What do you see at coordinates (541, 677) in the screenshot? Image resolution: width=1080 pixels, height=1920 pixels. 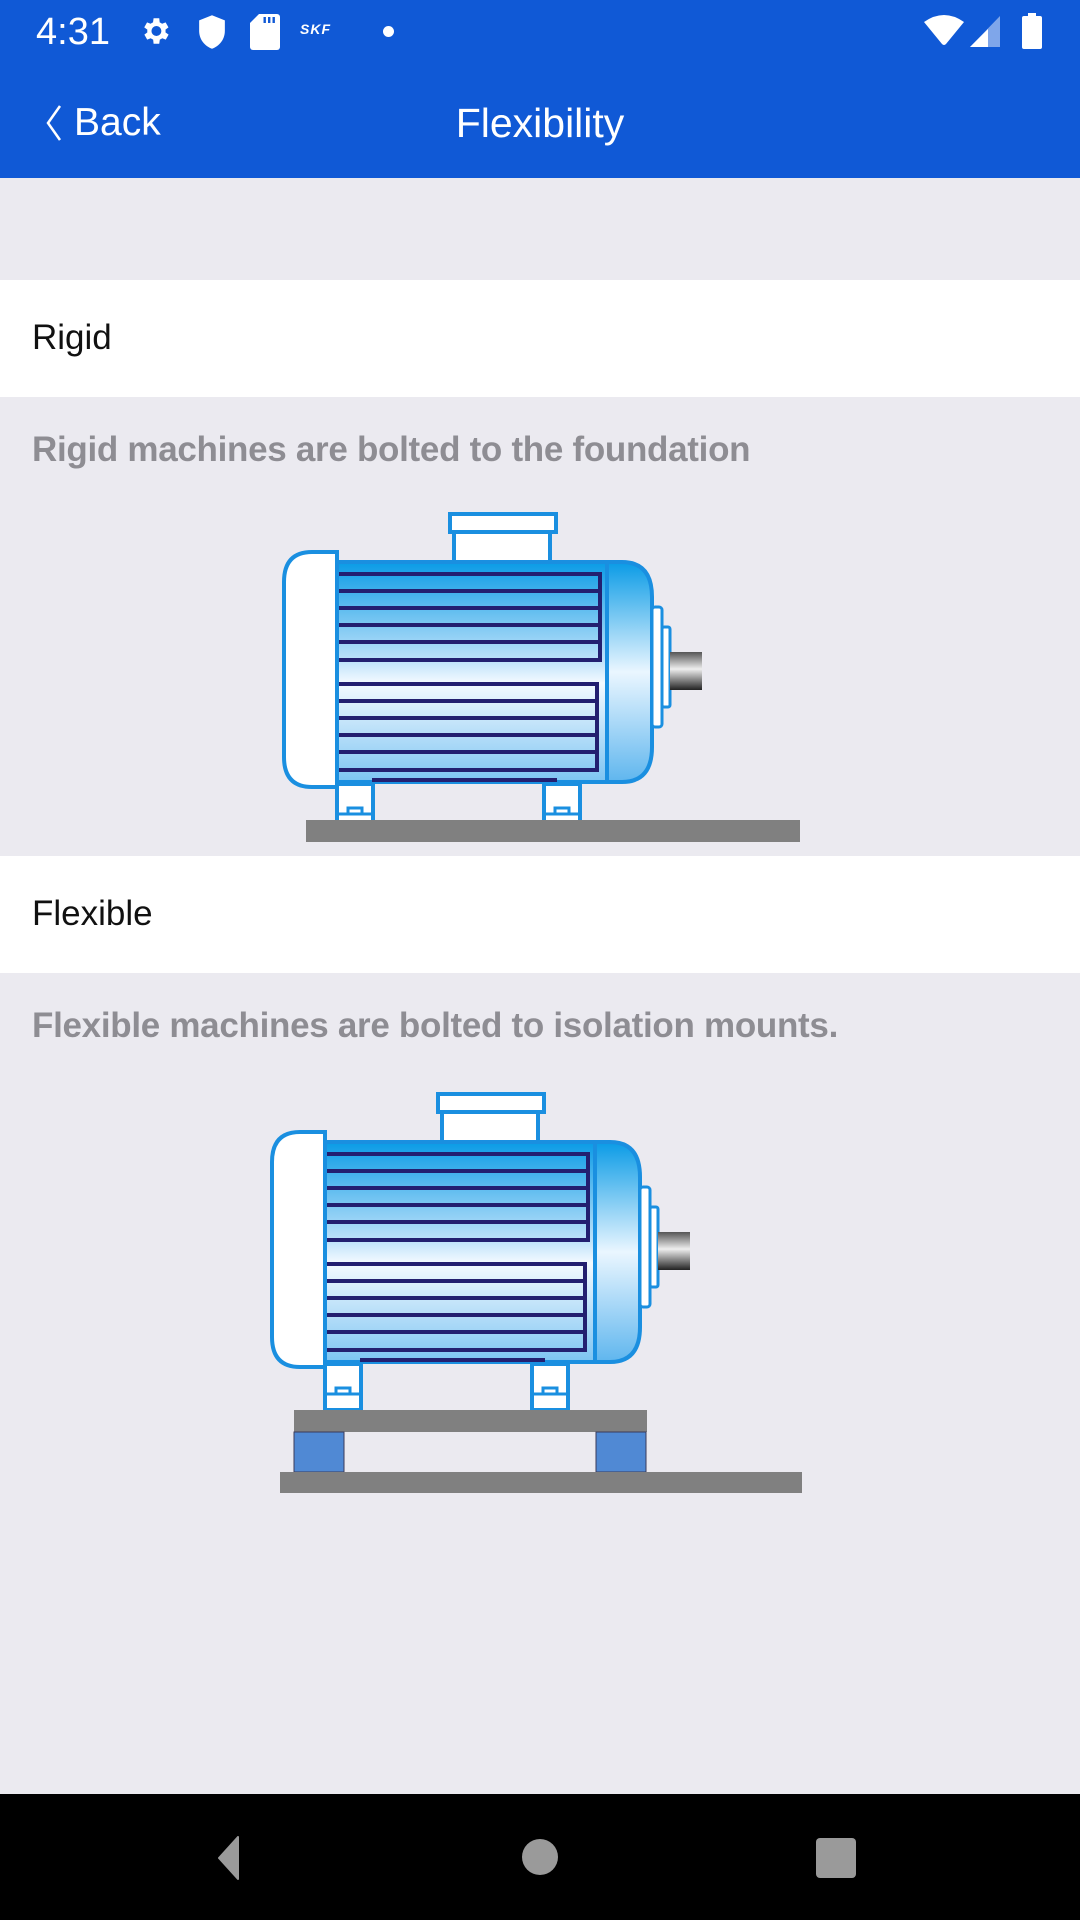 I see `motor-rigid-foundation-illustration` at bounding box center [541, 677].